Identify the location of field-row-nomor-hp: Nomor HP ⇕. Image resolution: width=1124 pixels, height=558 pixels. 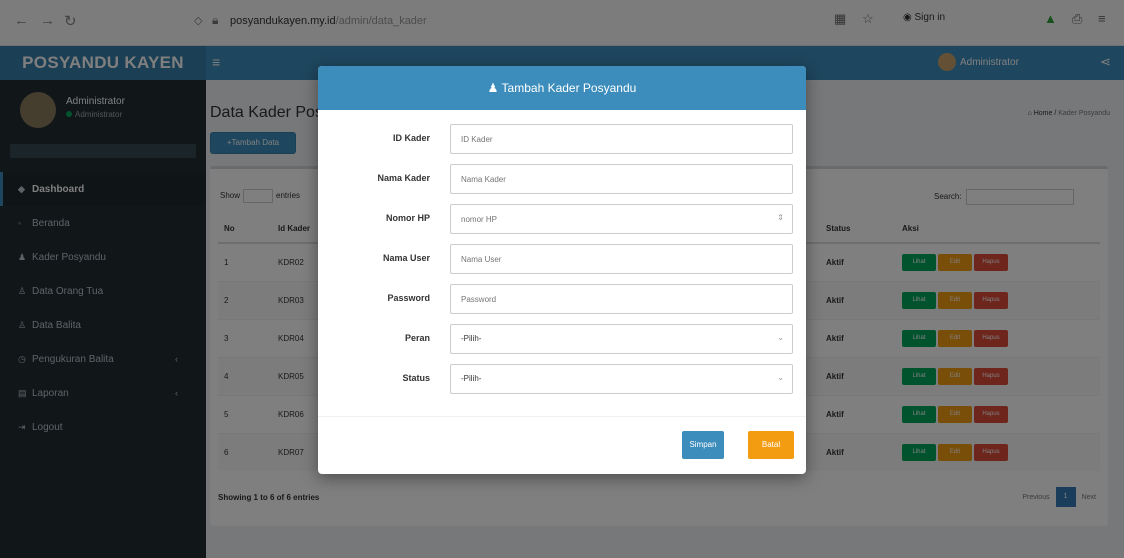
(562, 219).